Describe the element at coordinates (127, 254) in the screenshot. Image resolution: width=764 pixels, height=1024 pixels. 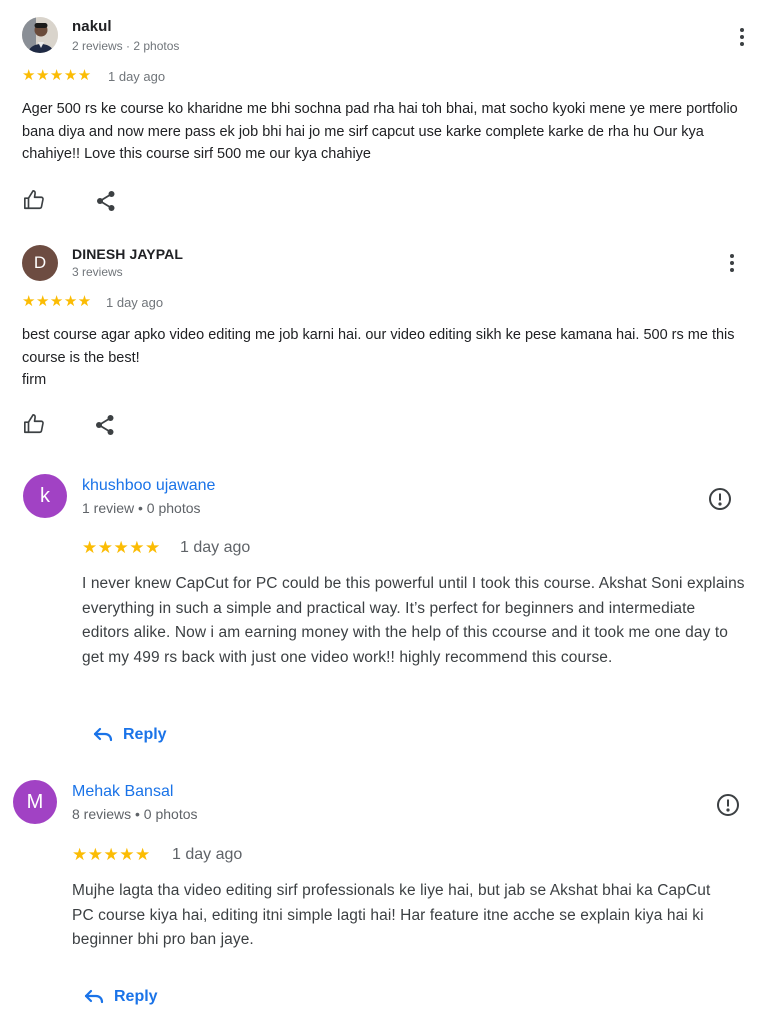
I see `reviewer-name: DINESH JAYPAL` at that location.